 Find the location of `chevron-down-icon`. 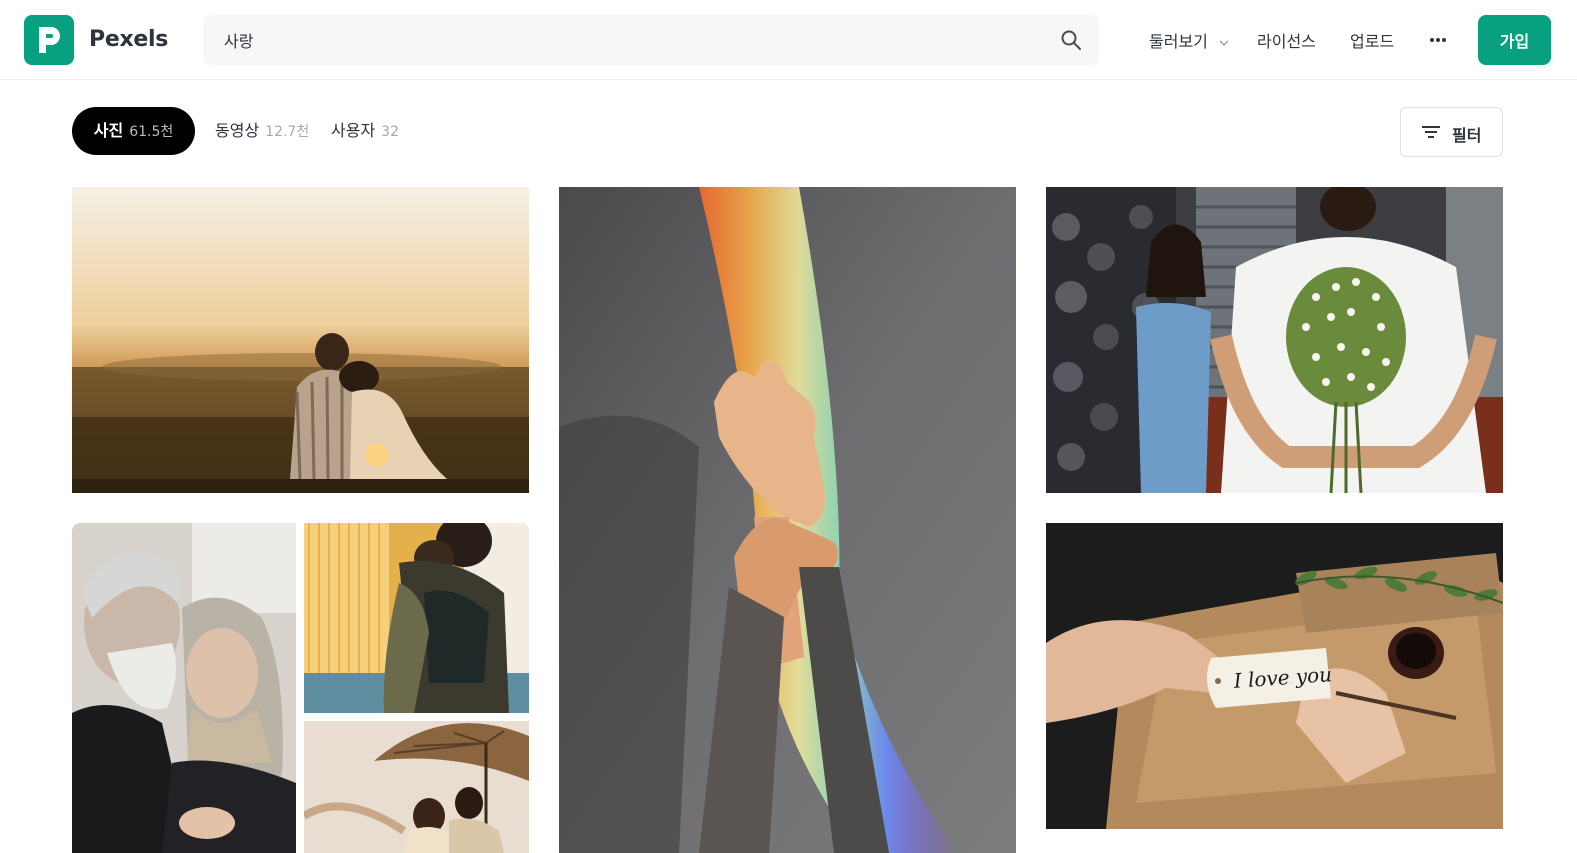

chevron-down-icon is located at coordinates (1224, 43).